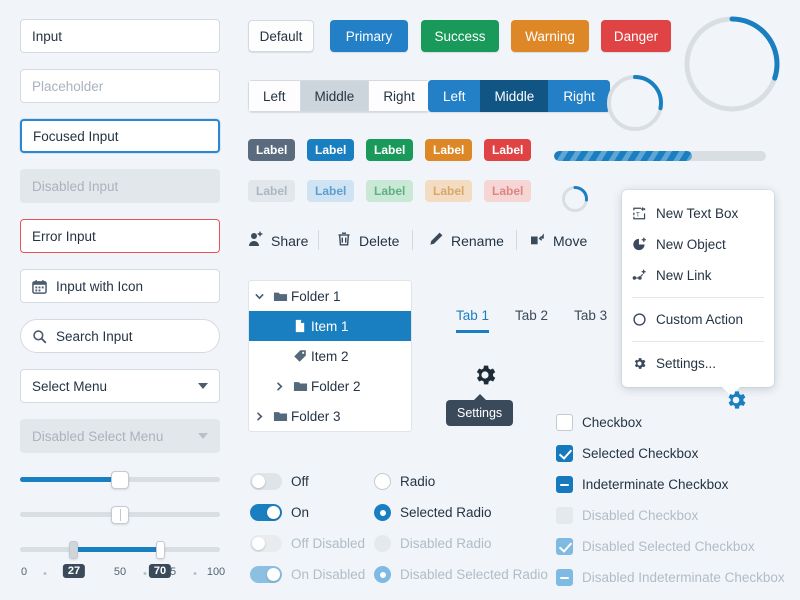 The width and height of the screenshot is (800, 600). I want to click on slider-empty, so click(120, 515).